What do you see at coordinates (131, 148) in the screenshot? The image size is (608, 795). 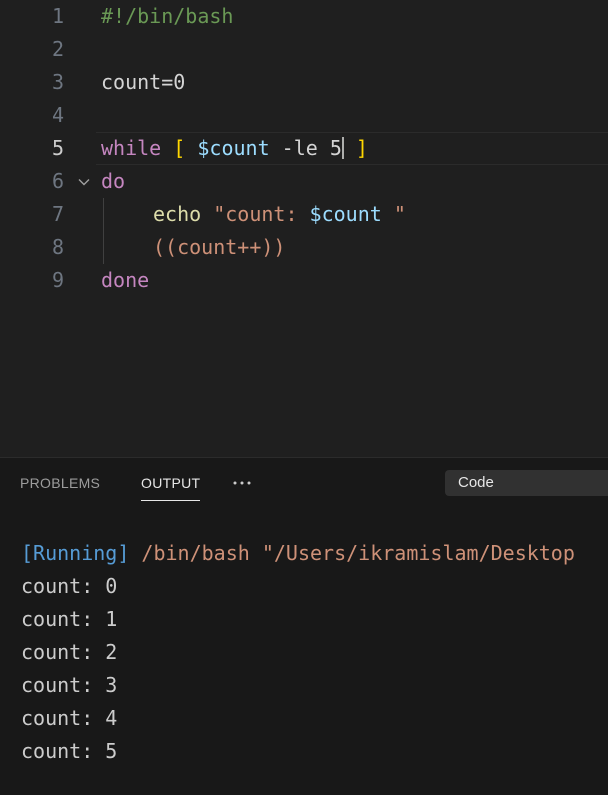 I see `keyword-while: while` at bounding box center [131, 148].